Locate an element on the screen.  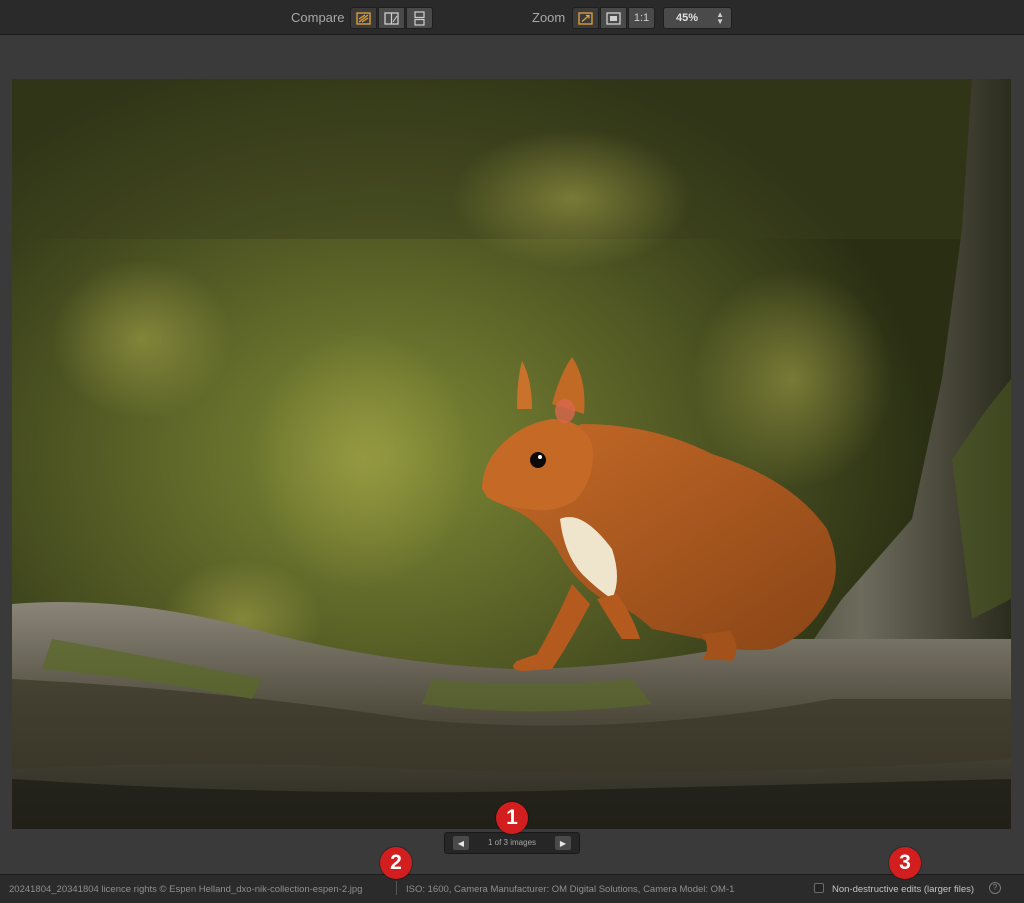
compare-stacked-button is located at coordinates (419, 18).